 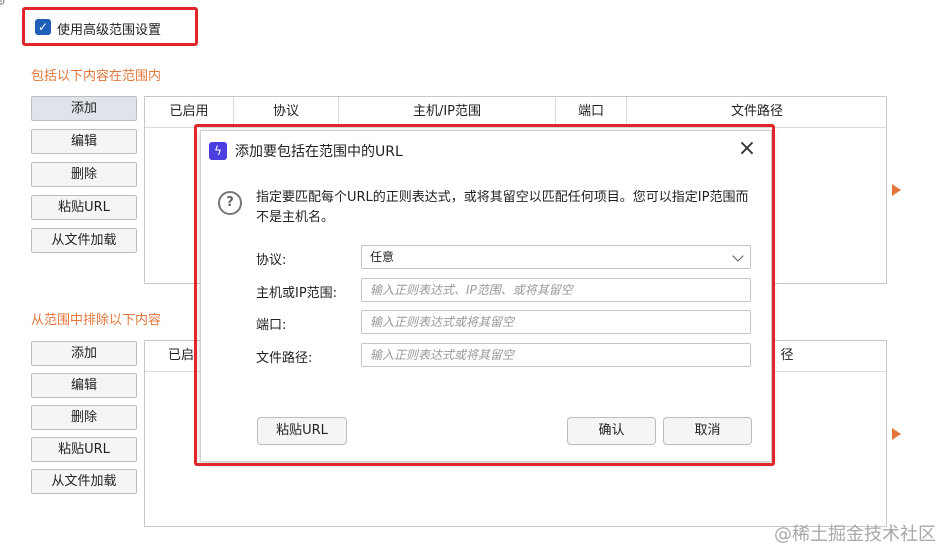 I want to click on watermark: @稀土掘金技术社区, so click(x=855, y=534).